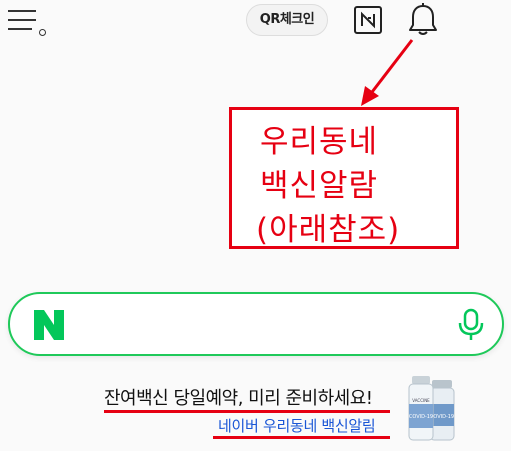 Image resolution: width=511 pixels, height=451 pixels. Describe the element at coordinates (387, 72) in the screenshot. I see `annotation-arrow` at that location.